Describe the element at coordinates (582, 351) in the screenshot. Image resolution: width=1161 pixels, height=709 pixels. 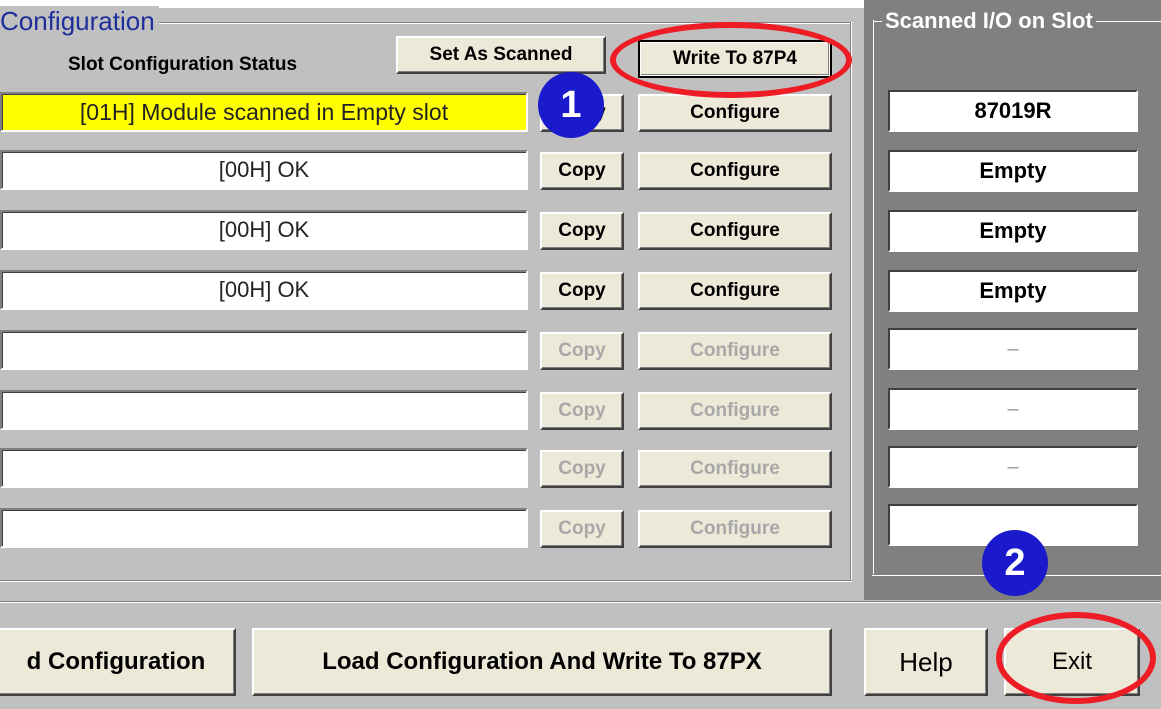
I see `copy-button-5: Copy` at that location.